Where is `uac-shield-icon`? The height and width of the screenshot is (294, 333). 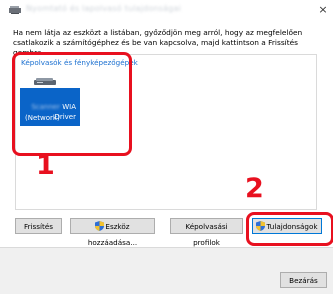 uac-shield-icon is located at coordinates (100, 226).